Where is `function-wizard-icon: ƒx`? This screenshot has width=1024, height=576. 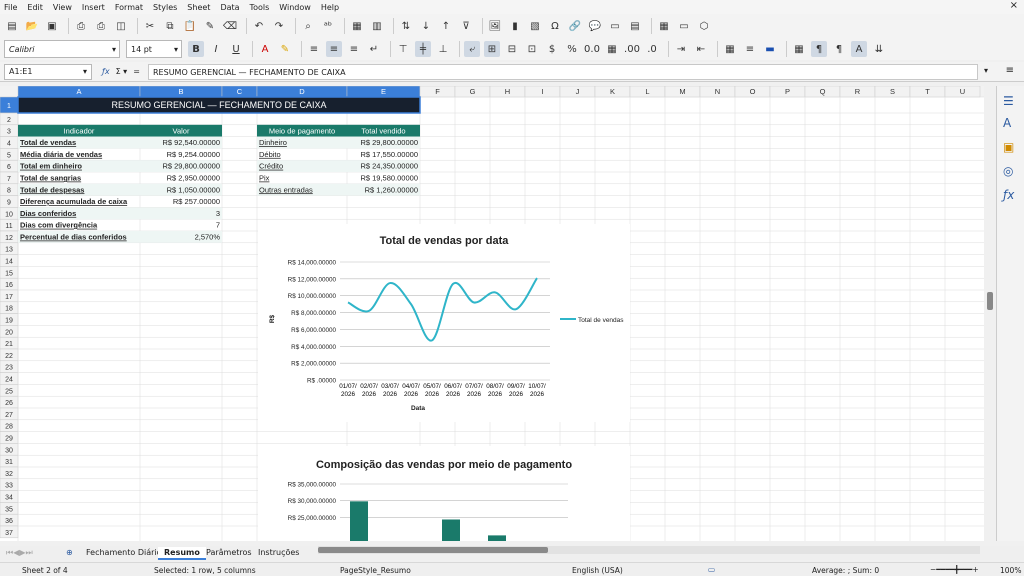
function-wizard-icon: ƒx is located at coordinates (106, 71).